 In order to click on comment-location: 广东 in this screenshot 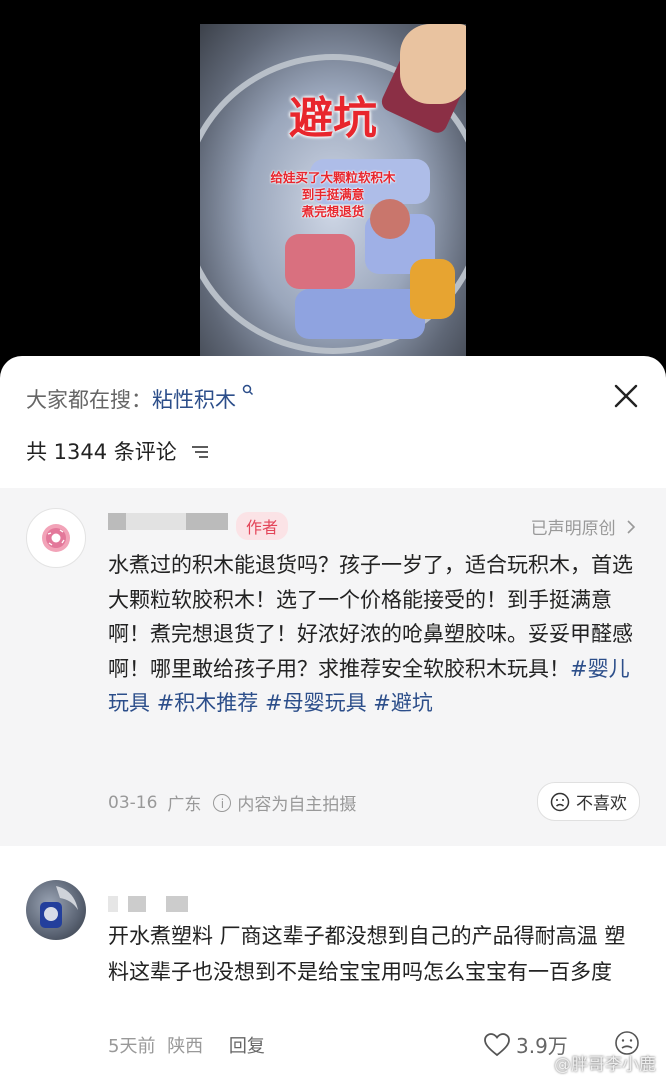, I will do `click(184, 805)`.